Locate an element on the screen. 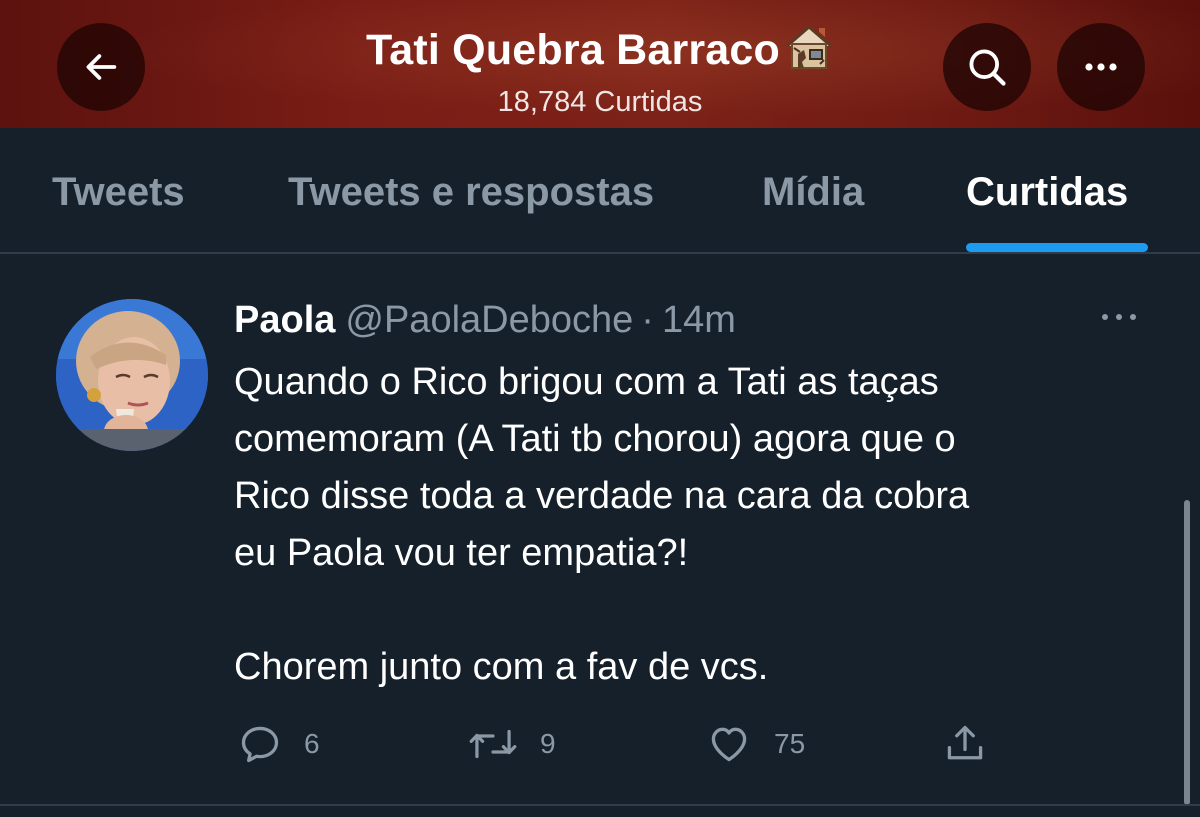 Image resolution: width=1200 pixels, height=817 pixels. scrollbar is located at coordinates (1187, 652).